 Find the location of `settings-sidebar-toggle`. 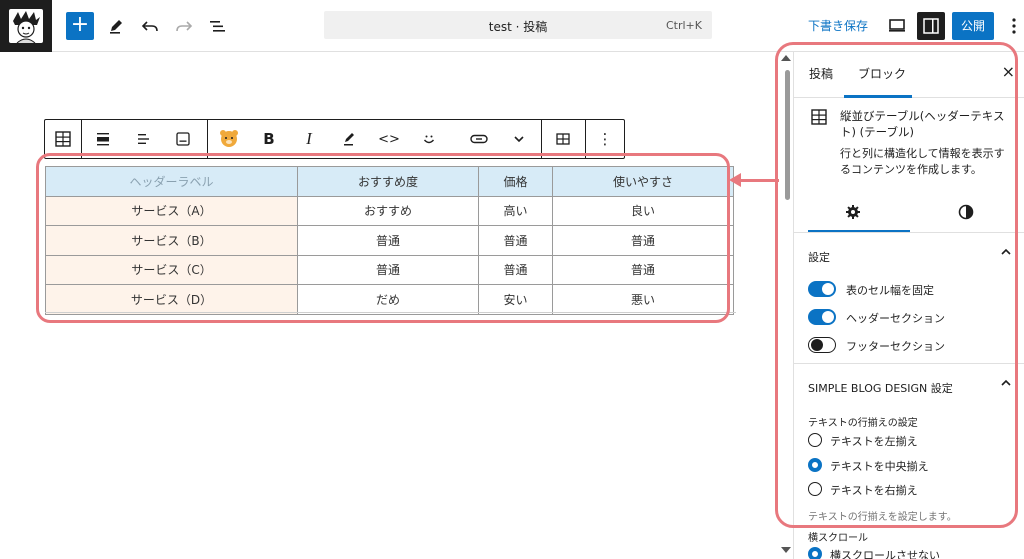

settings-sidebar-toggle is located at coordinates (931, 26).